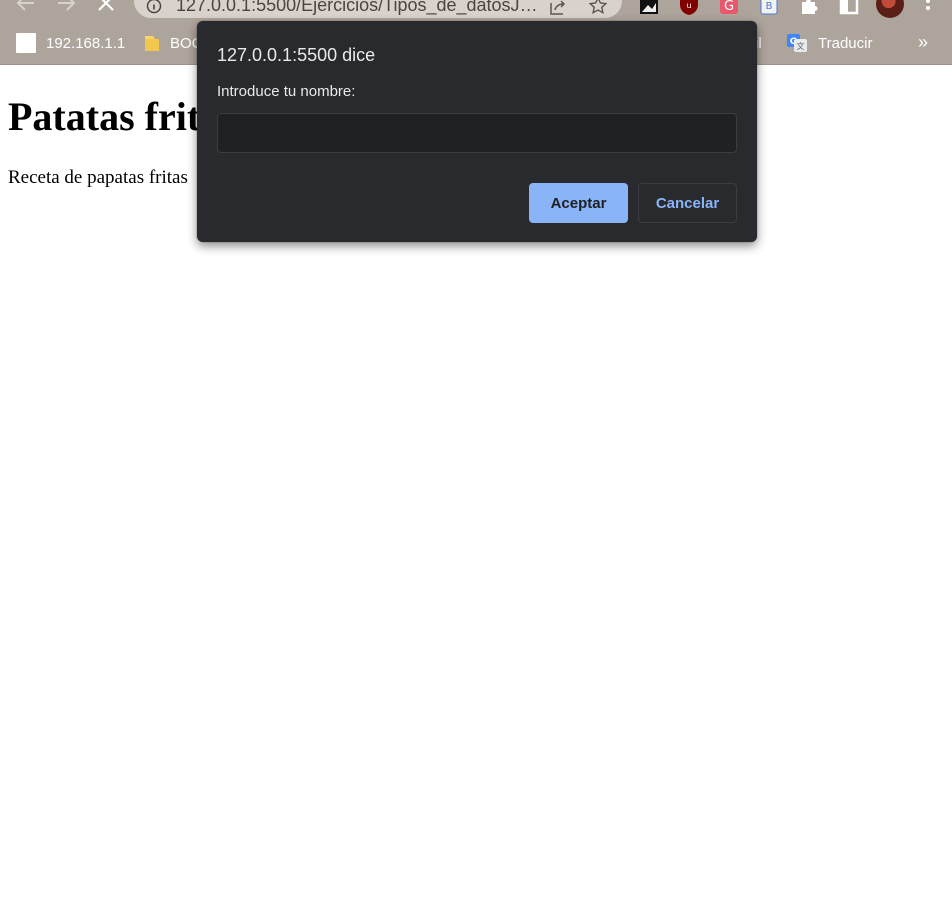  What do you see at coordinates (928, 8) in the screenshot?
I see `browser-menu-icon` at bounding box center [928, 8].